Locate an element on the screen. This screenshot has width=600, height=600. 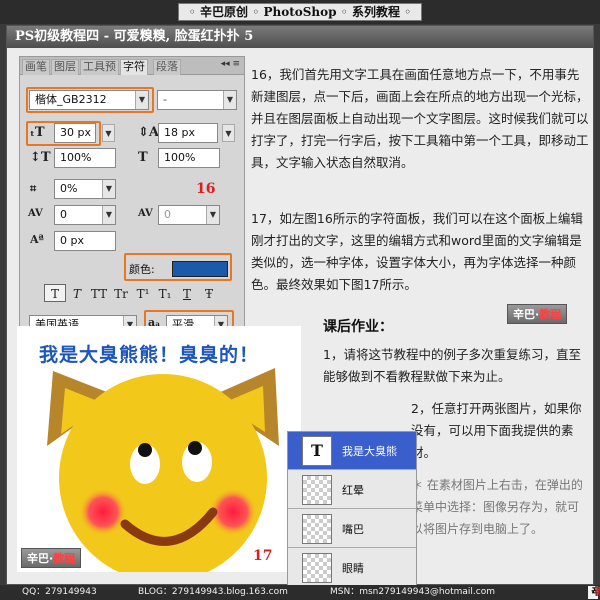
baseline-shift-icon: Aª is located at coordinates (37, 239).